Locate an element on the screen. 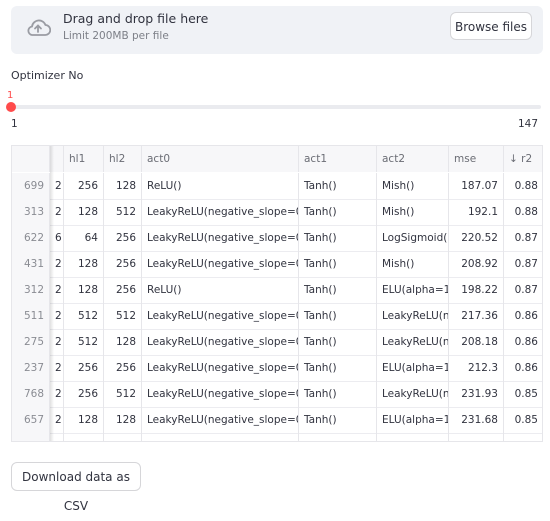  table-cell: 212.3 is located at coordinates (476, 368).